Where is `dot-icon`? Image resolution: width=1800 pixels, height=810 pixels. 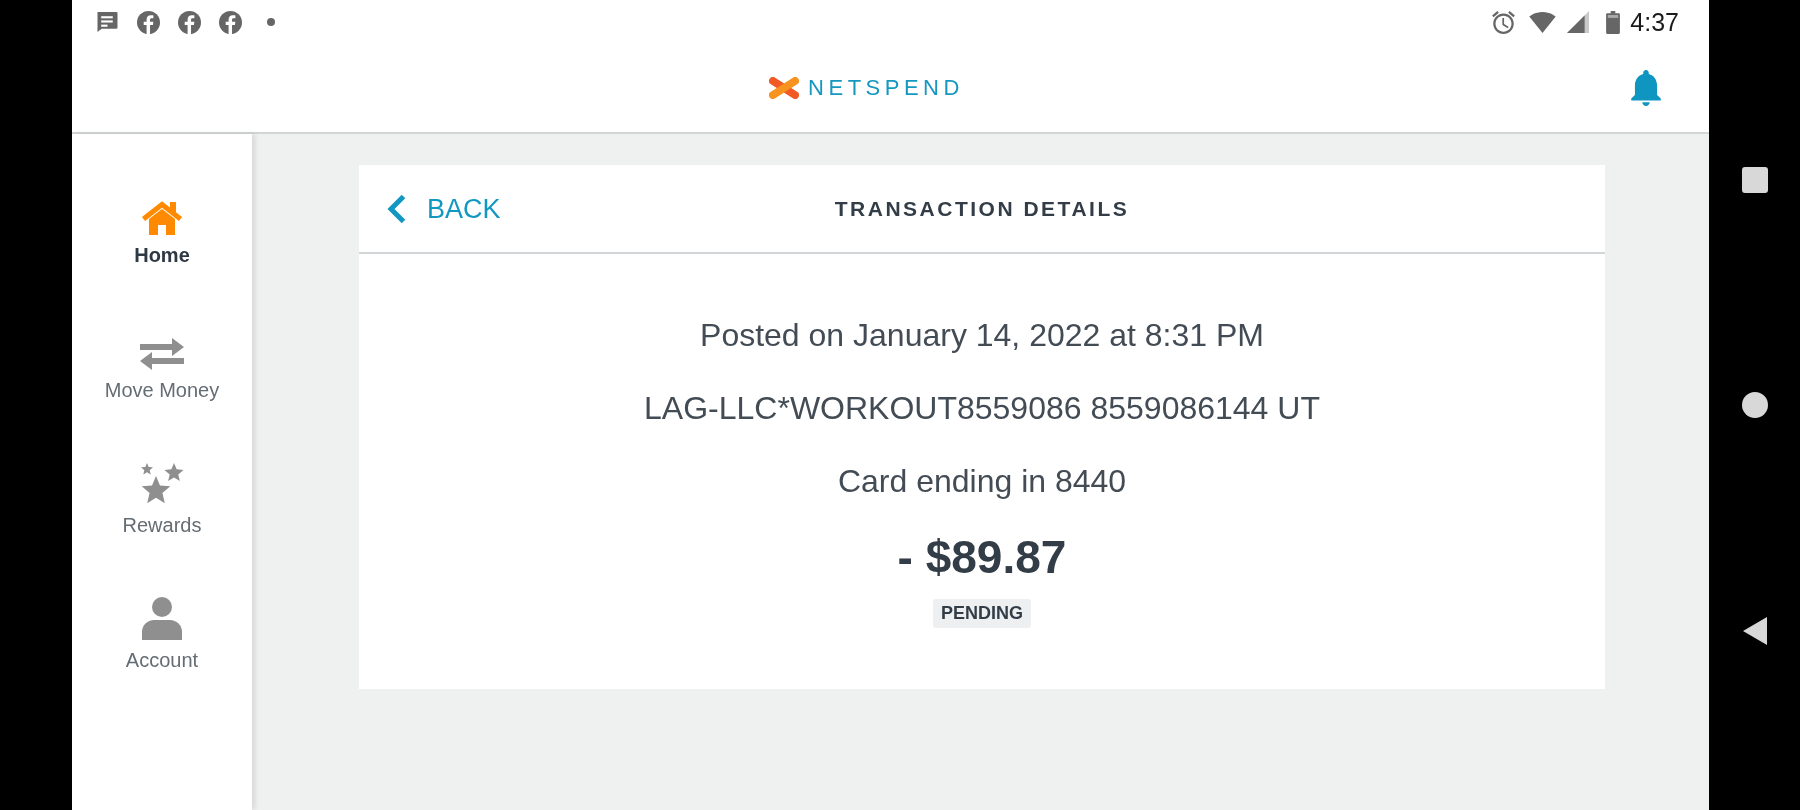
dot-icon is located at coordinates (271, 22).